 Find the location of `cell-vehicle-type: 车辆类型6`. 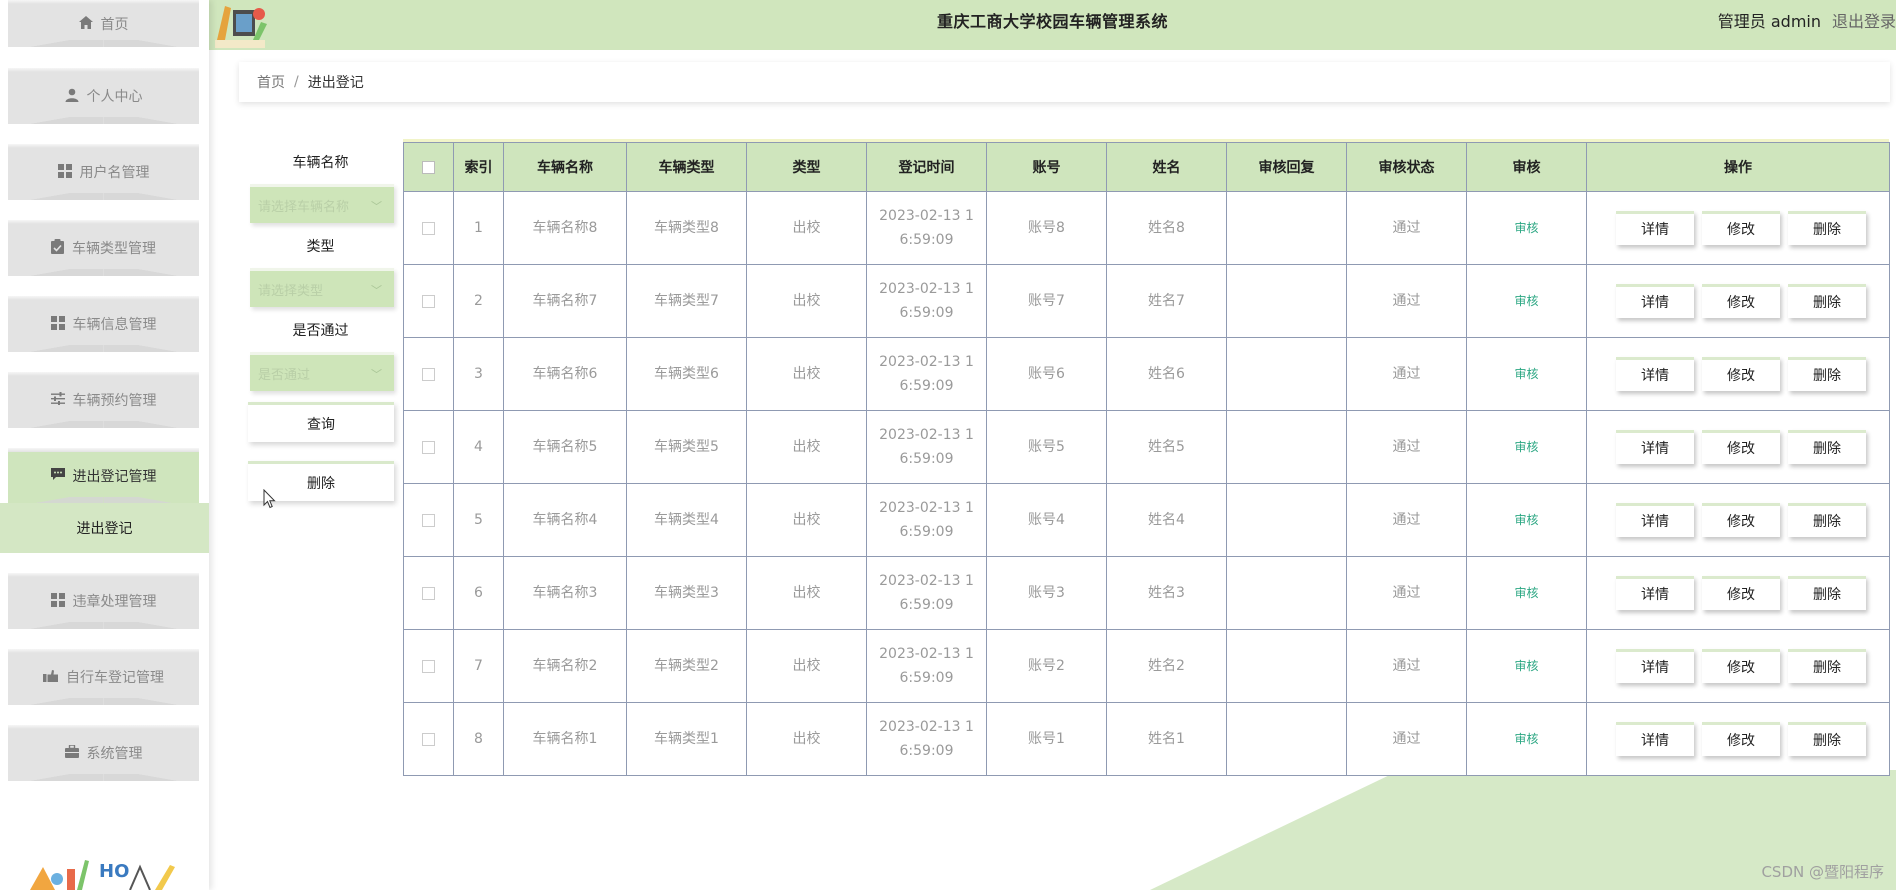

cell-vehicle-type: 车辆类型6 is located at coordinates (686, 374).